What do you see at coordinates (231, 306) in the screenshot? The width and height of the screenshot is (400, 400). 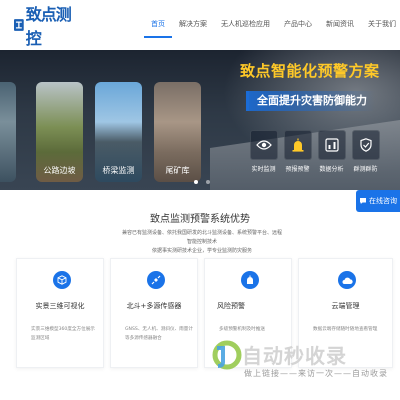 I see `advantage-title: 风险预警` at bounding box center [231, 306].